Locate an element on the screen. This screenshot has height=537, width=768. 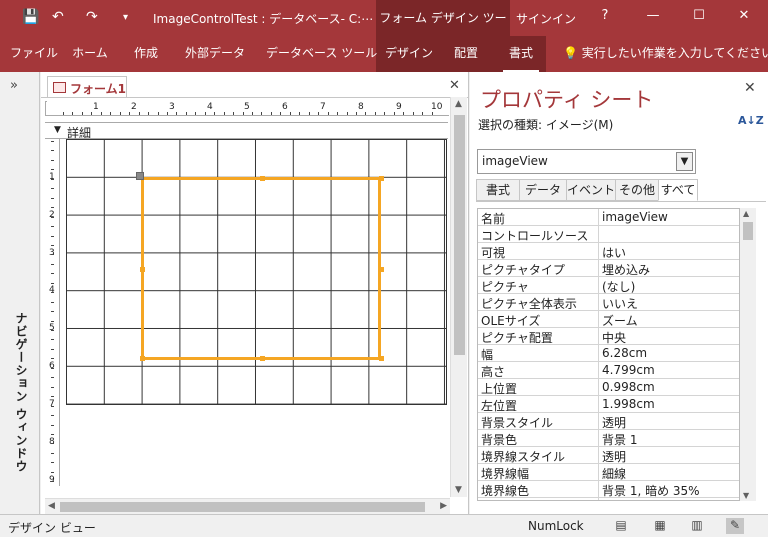
property-value: 0.998cm is located at coordinates (670, 387).